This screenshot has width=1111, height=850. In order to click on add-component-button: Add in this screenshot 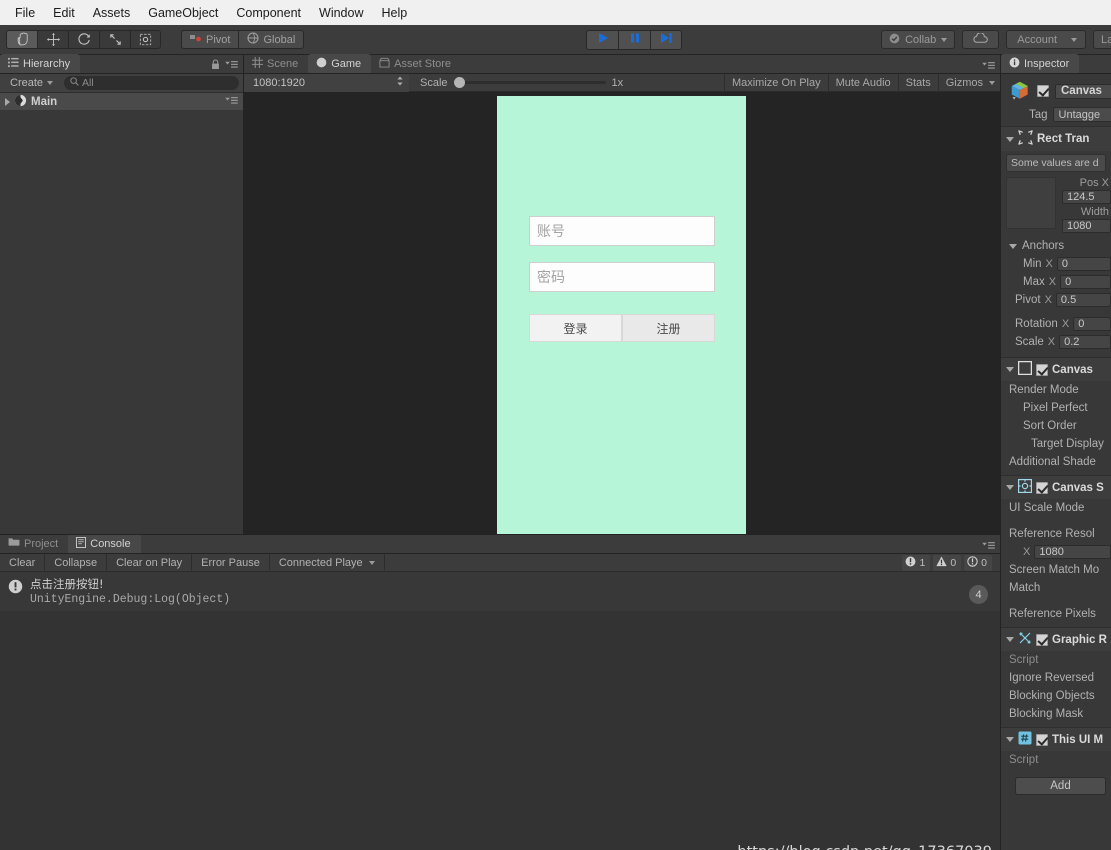, I will do `click(1060, 786)`.